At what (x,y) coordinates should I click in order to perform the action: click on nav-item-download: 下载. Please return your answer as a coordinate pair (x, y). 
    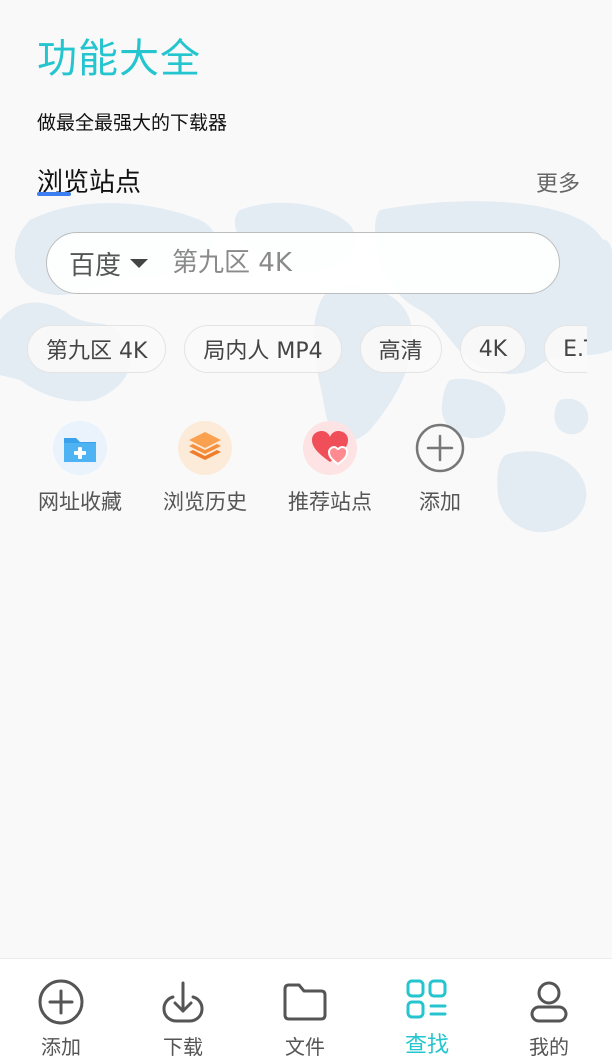
    Looking at the image, I should click on (183, 1009).